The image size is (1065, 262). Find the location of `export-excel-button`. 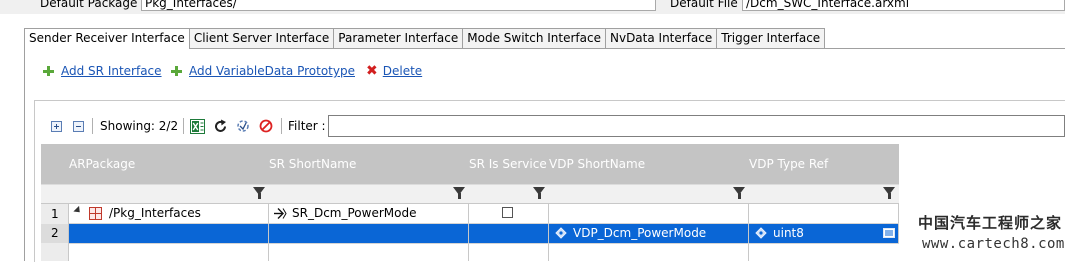

export-excel-button is located at coordinates (197, 126).